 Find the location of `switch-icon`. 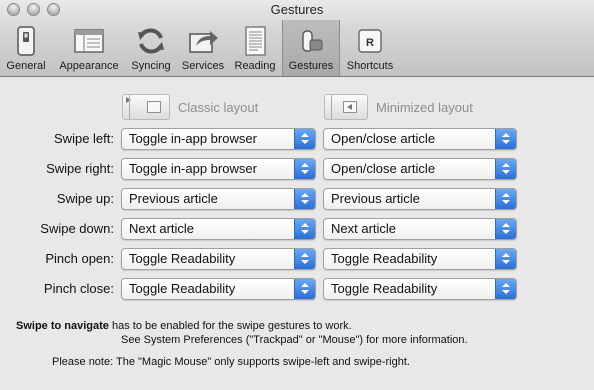

switch-icon is located at coordinates (26, 41).